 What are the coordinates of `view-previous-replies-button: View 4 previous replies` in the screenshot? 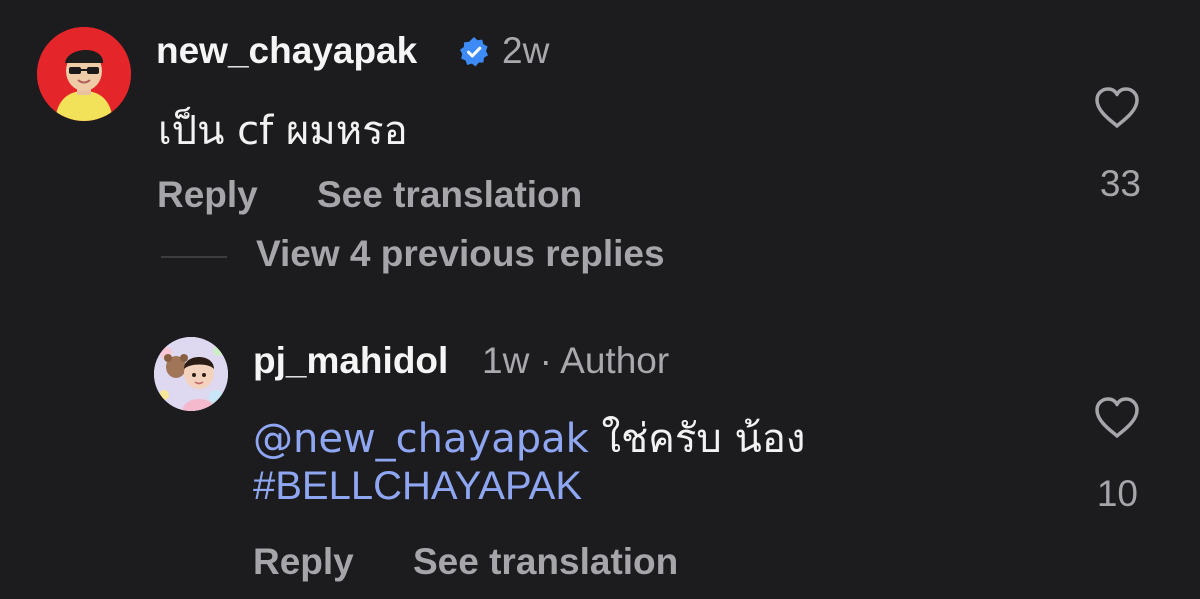 It's located at (460, 254).